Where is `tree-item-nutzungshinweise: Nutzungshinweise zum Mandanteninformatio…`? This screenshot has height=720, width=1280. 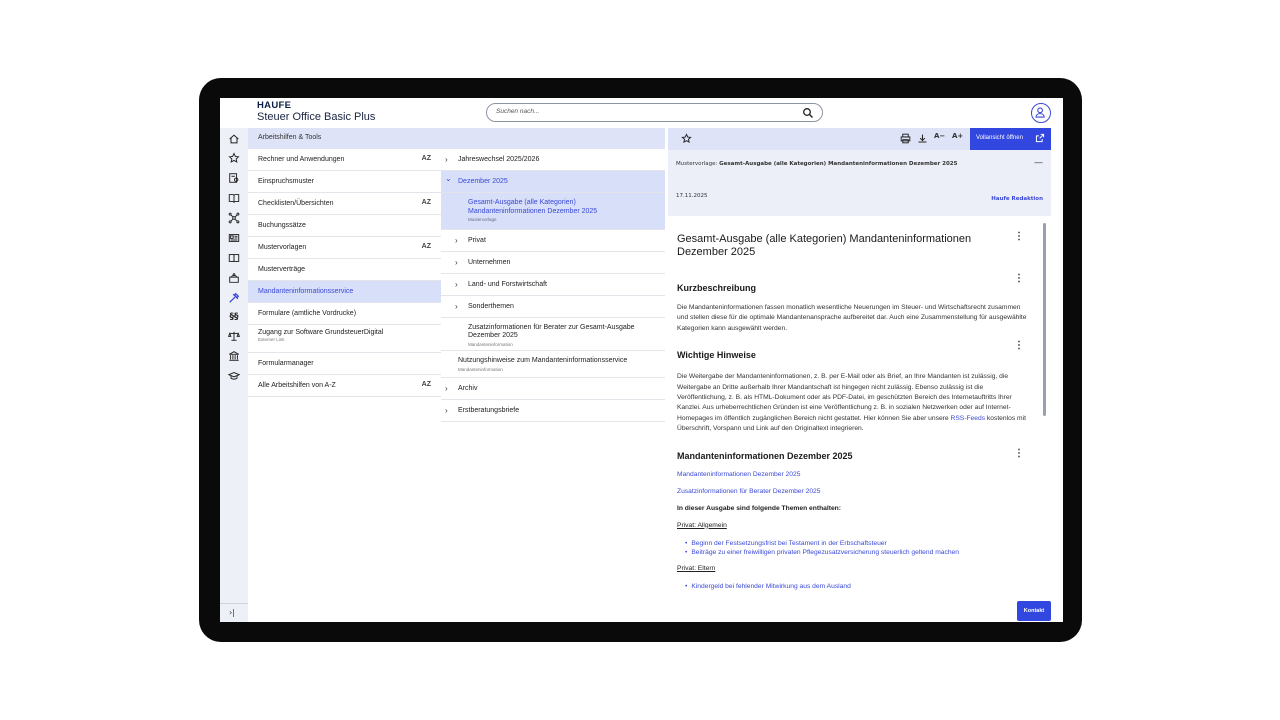
tree-item-nutzungshinweise: Nutzungshinweise zum Mandanteninformatio… is located at coordinates (553, 364).